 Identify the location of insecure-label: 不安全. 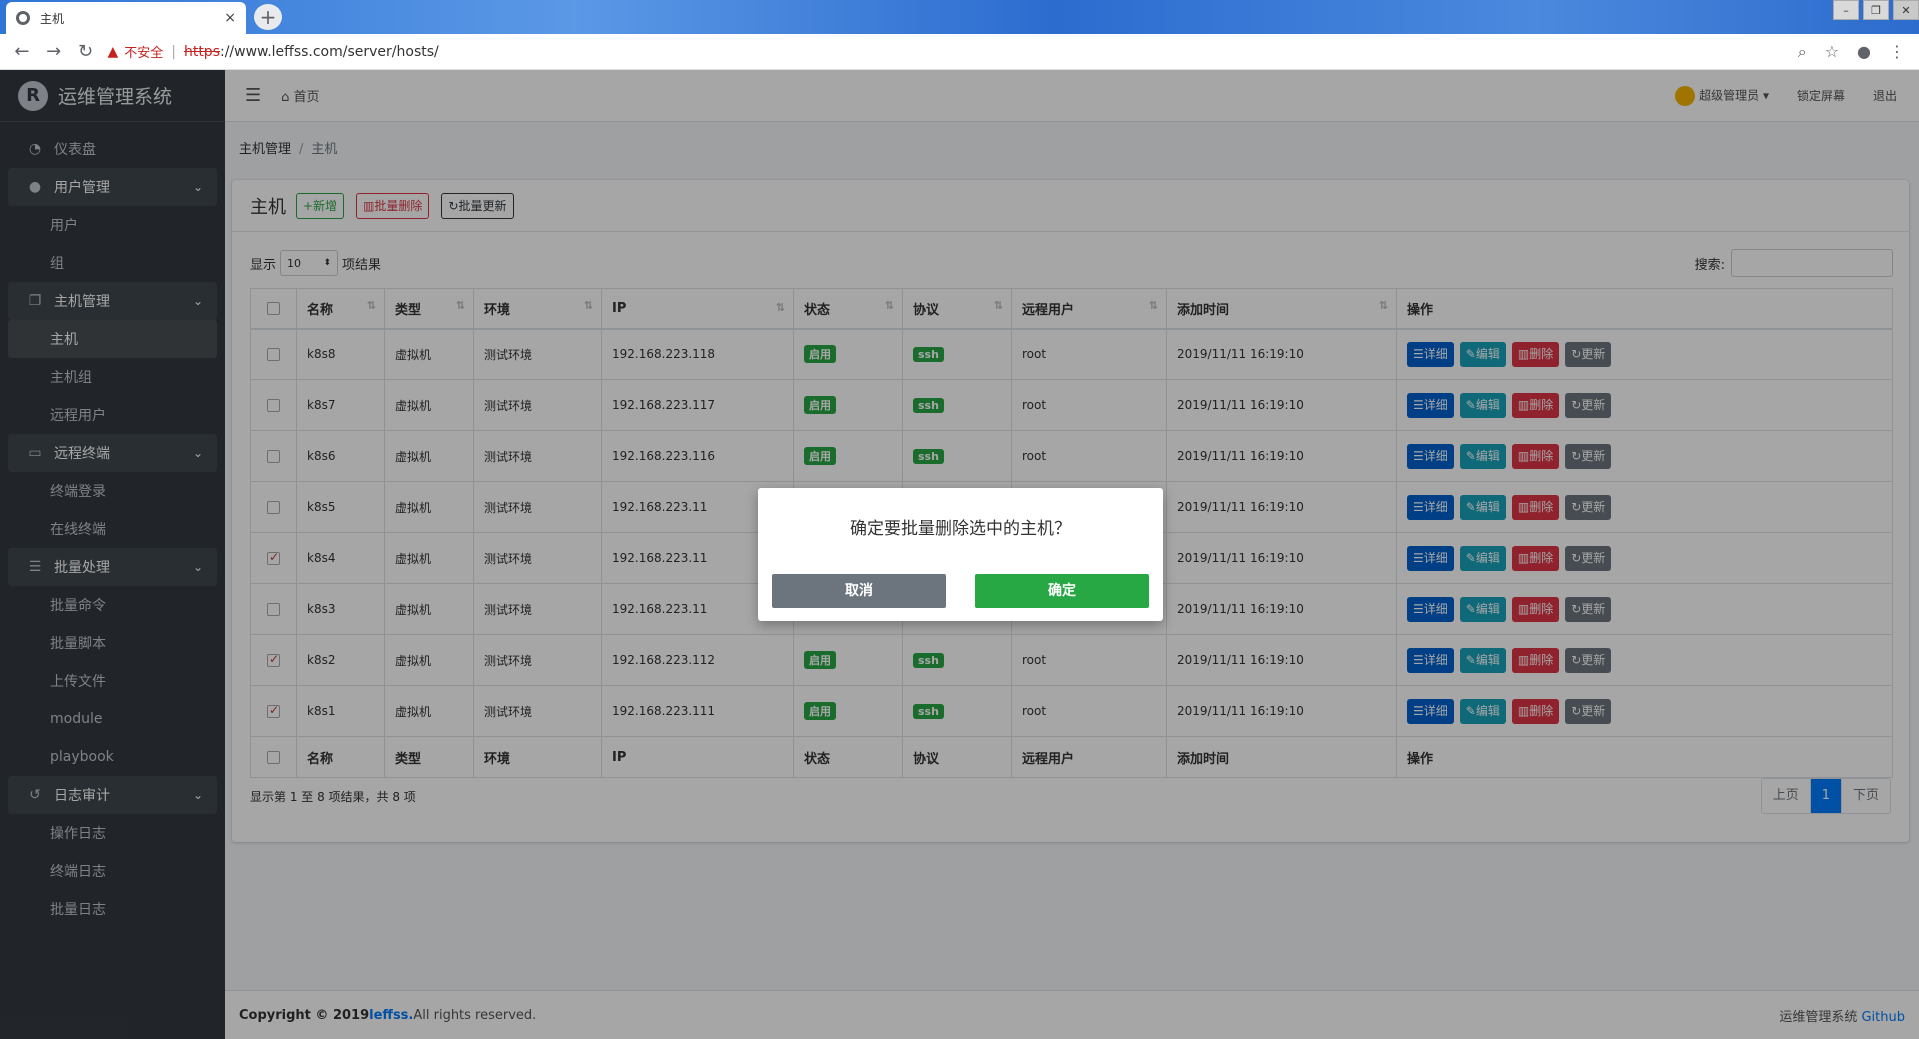
(144, 53).